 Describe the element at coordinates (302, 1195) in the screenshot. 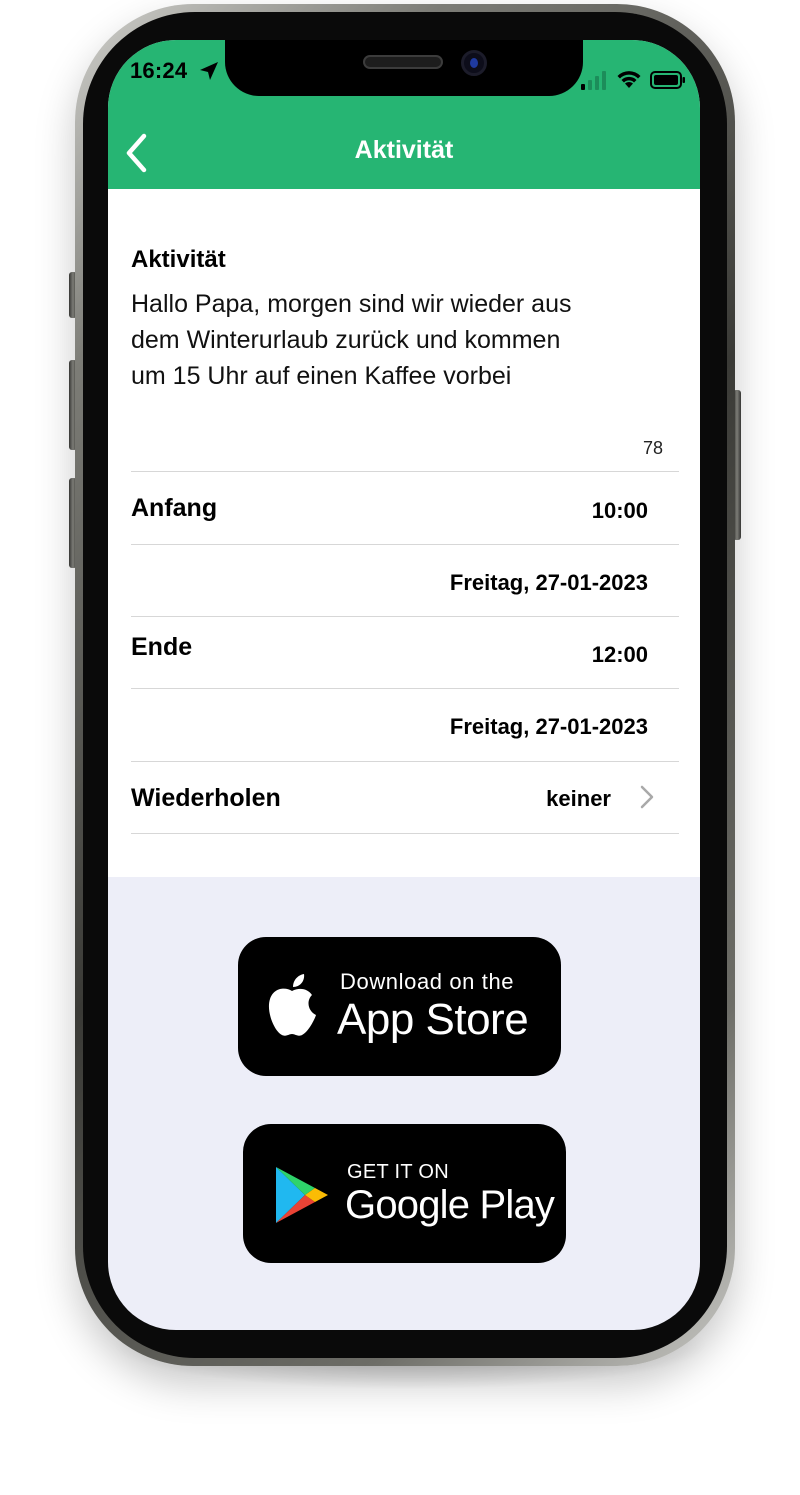

I see `google-play-logo-icon` at that location.